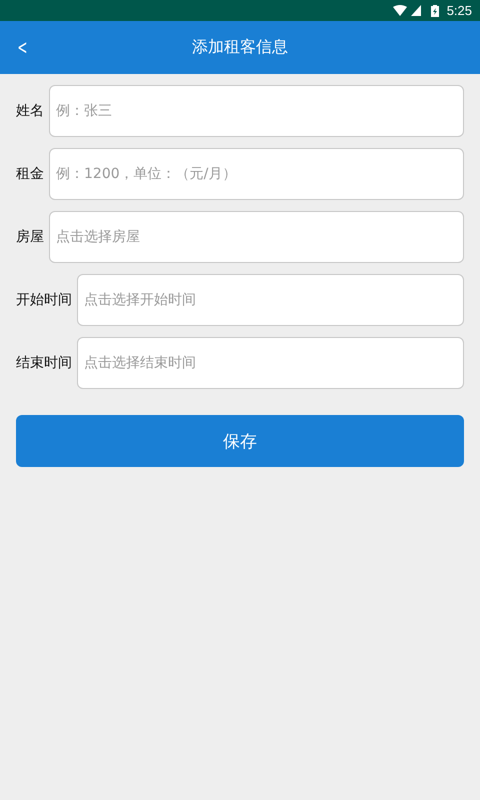 The width and height of the screenshot is (480, 800). Describe the element at coordinates (22, 47) in the screenshot. I see `back-button: <` at that location.